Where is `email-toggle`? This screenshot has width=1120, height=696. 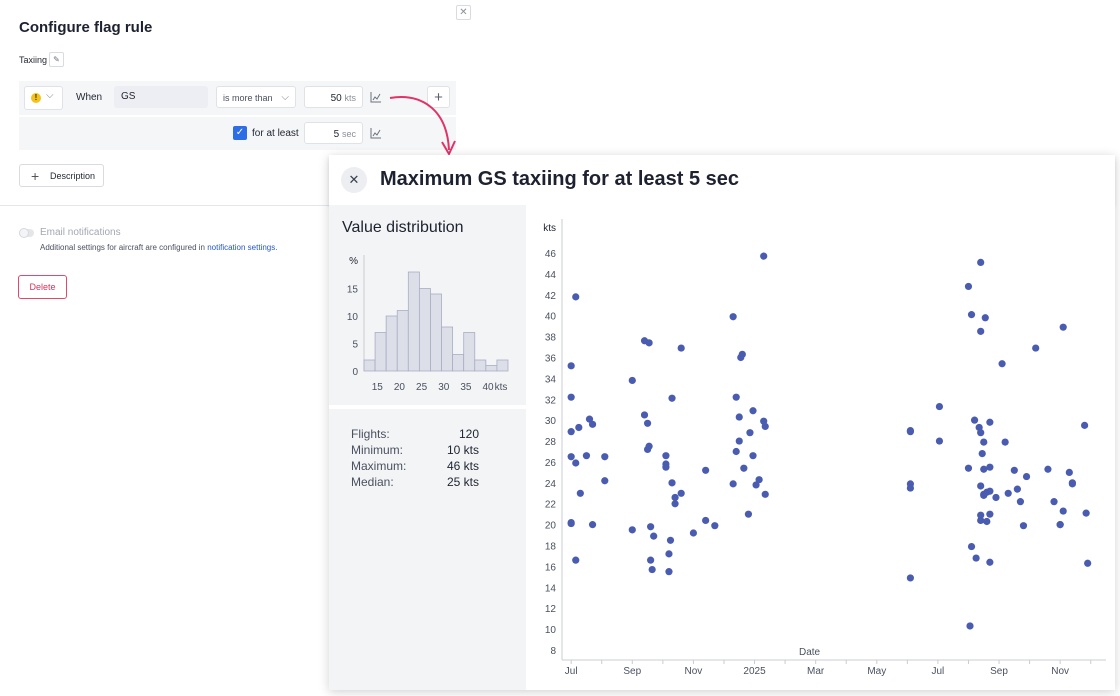 email-toggle is located at coordinates (26, 233).